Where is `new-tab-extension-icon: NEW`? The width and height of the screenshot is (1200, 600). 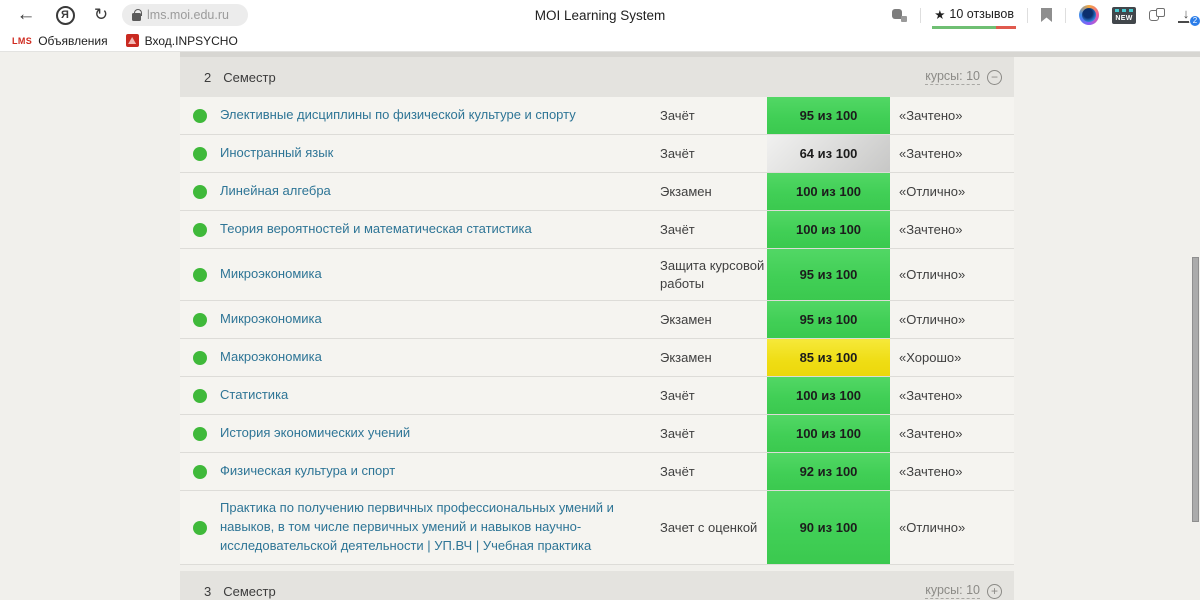
new-tab-extension-icon: NEW is located at coordinates (1124, 15).